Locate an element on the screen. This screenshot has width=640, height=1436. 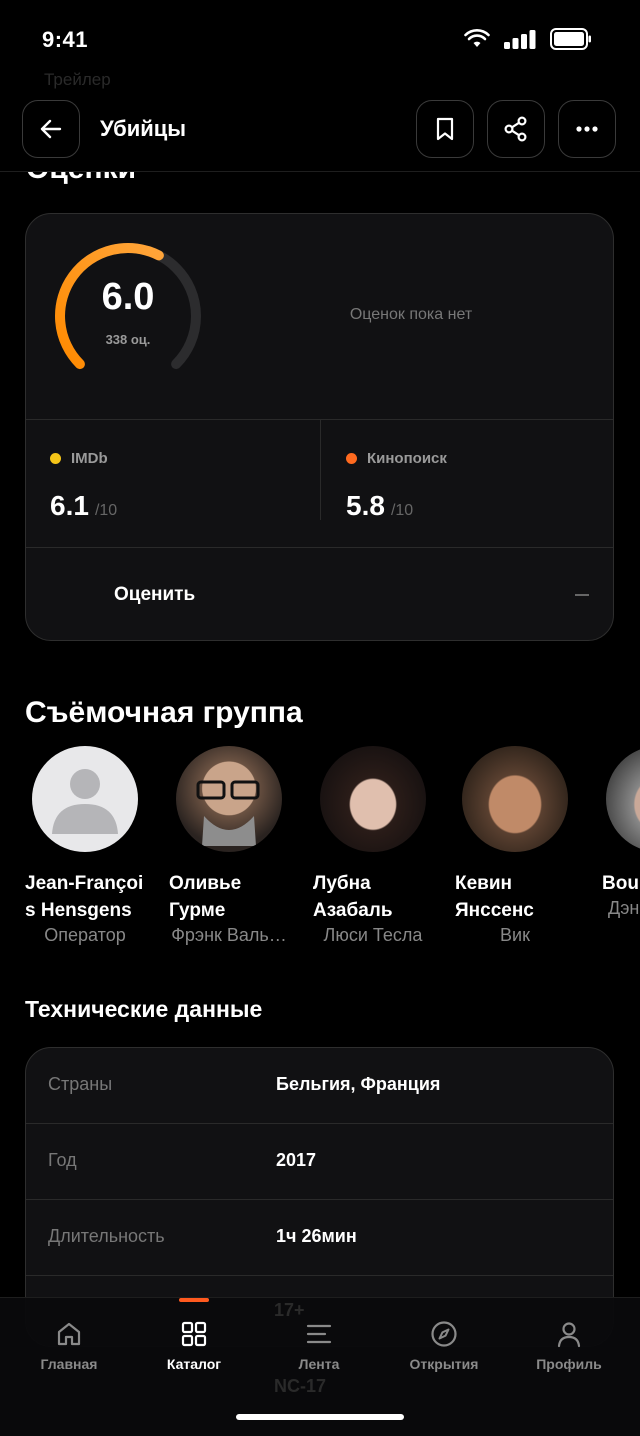
tech-row-countries: Страны Бельгия, Франция is located at coordinates (319, 1086).